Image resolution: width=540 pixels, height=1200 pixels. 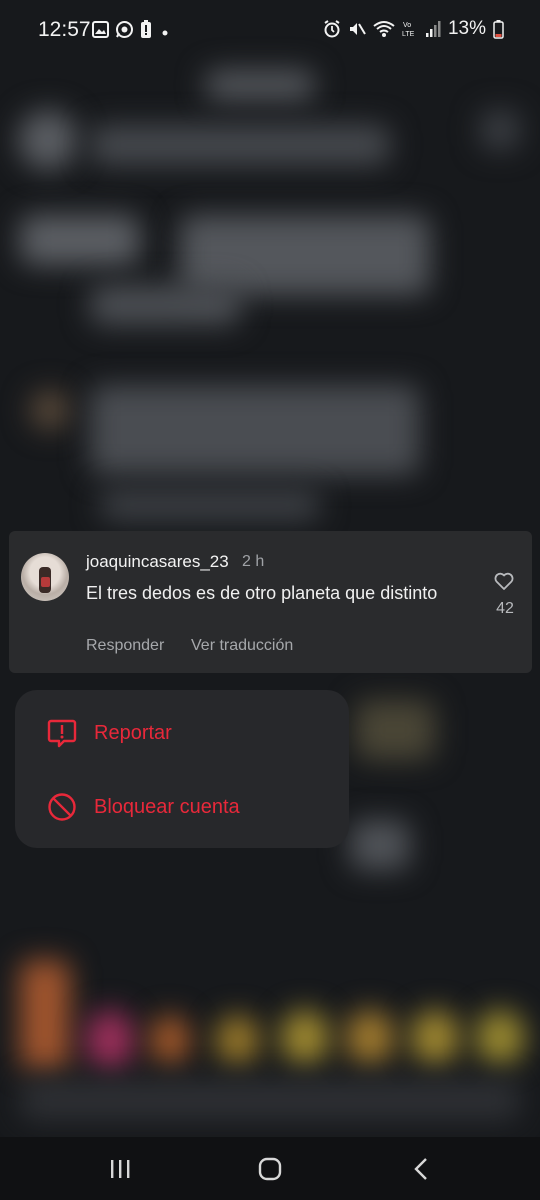 What do you see at coordinates (384, 29) in the screenshot?
I see `wifi-icon` at bounding box center [384, 29].